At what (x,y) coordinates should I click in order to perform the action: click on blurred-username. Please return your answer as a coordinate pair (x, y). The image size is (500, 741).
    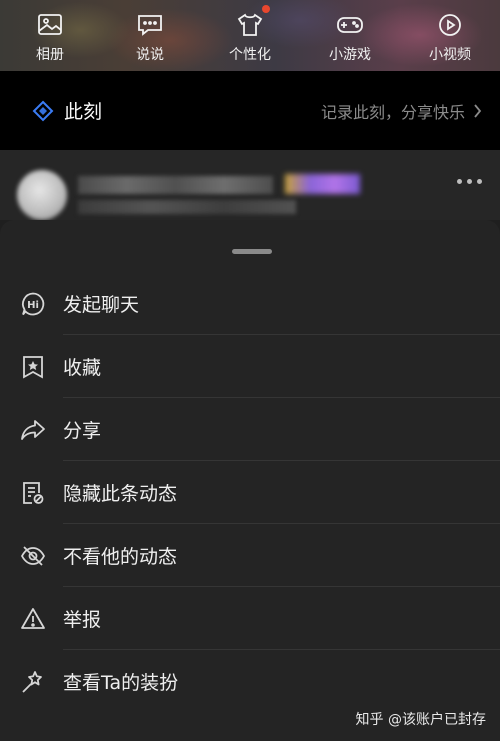
    Looking at the image, I should click on (175, 185).